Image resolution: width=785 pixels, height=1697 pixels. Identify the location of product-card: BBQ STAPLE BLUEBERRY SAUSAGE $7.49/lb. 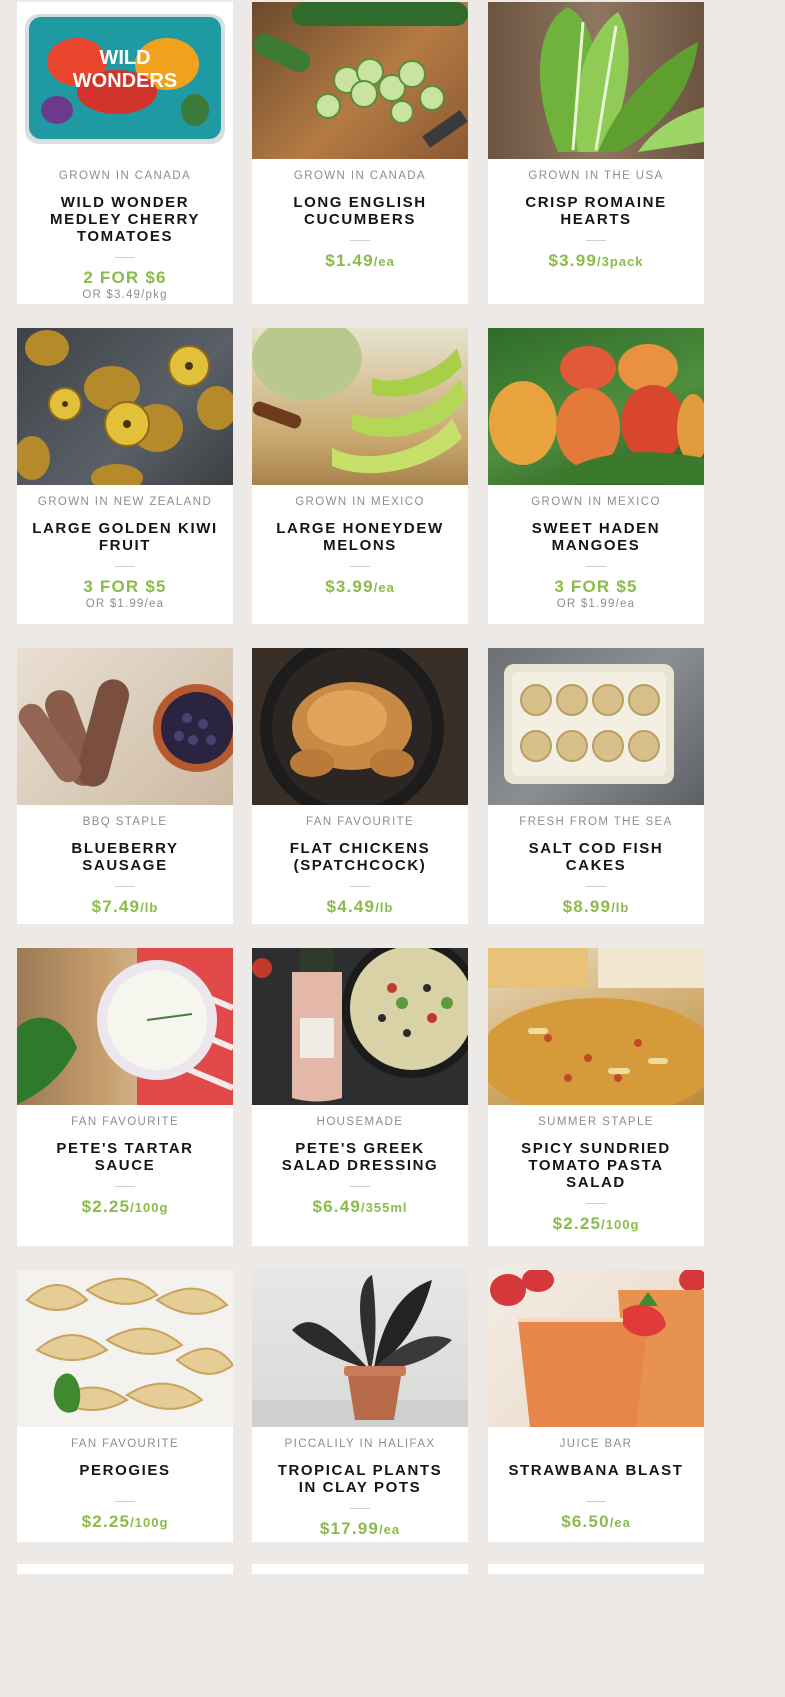
(125, 786).